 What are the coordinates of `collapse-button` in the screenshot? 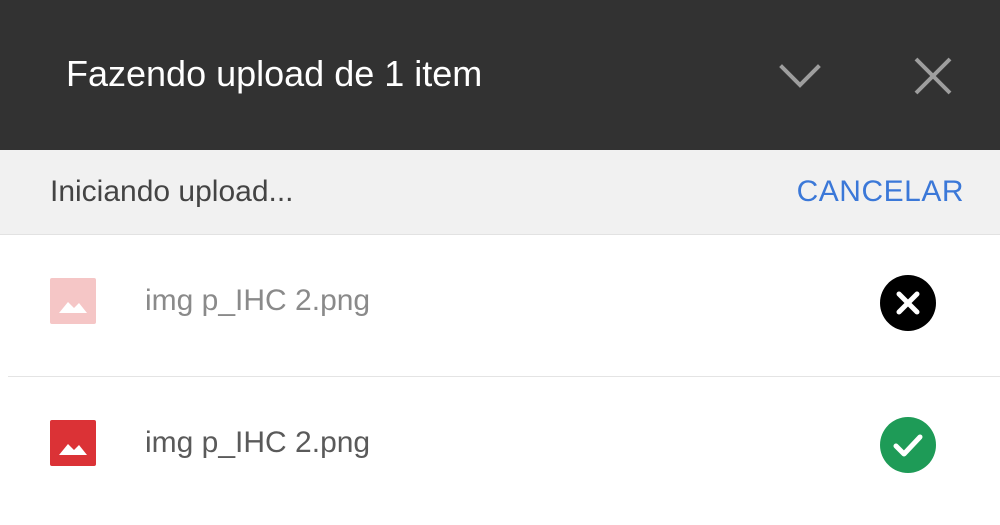 It's located at (800, 76).